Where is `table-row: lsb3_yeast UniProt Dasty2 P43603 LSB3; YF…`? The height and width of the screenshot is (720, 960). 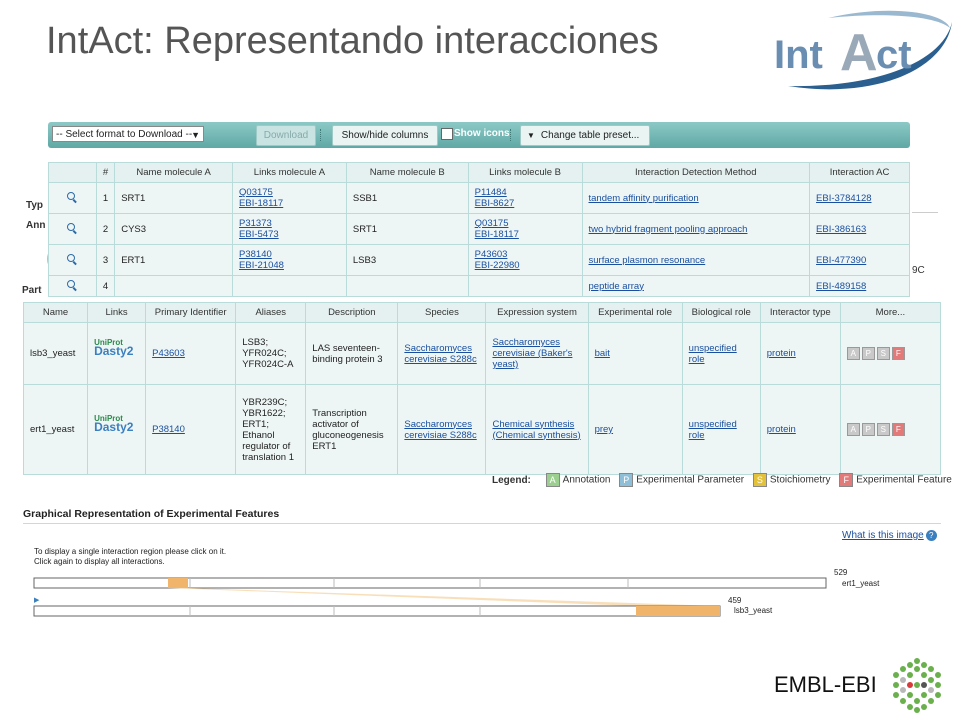
table-row: lsb3_yeast UniProt Dasty2 P43603 LSB3; YF… is located at coordinates (482, 353).